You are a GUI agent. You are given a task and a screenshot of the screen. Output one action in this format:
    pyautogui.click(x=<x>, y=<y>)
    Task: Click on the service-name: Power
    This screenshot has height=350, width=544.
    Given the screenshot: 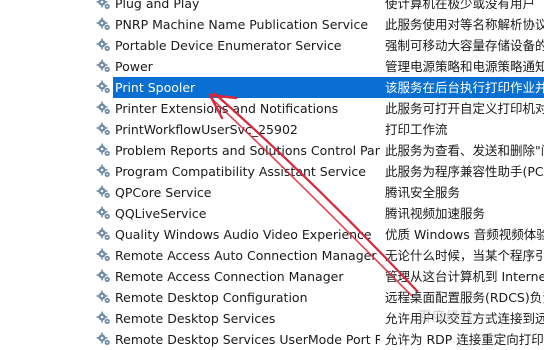 What is the action you would take?
    pyautogui.click(x=134, y=66)
    